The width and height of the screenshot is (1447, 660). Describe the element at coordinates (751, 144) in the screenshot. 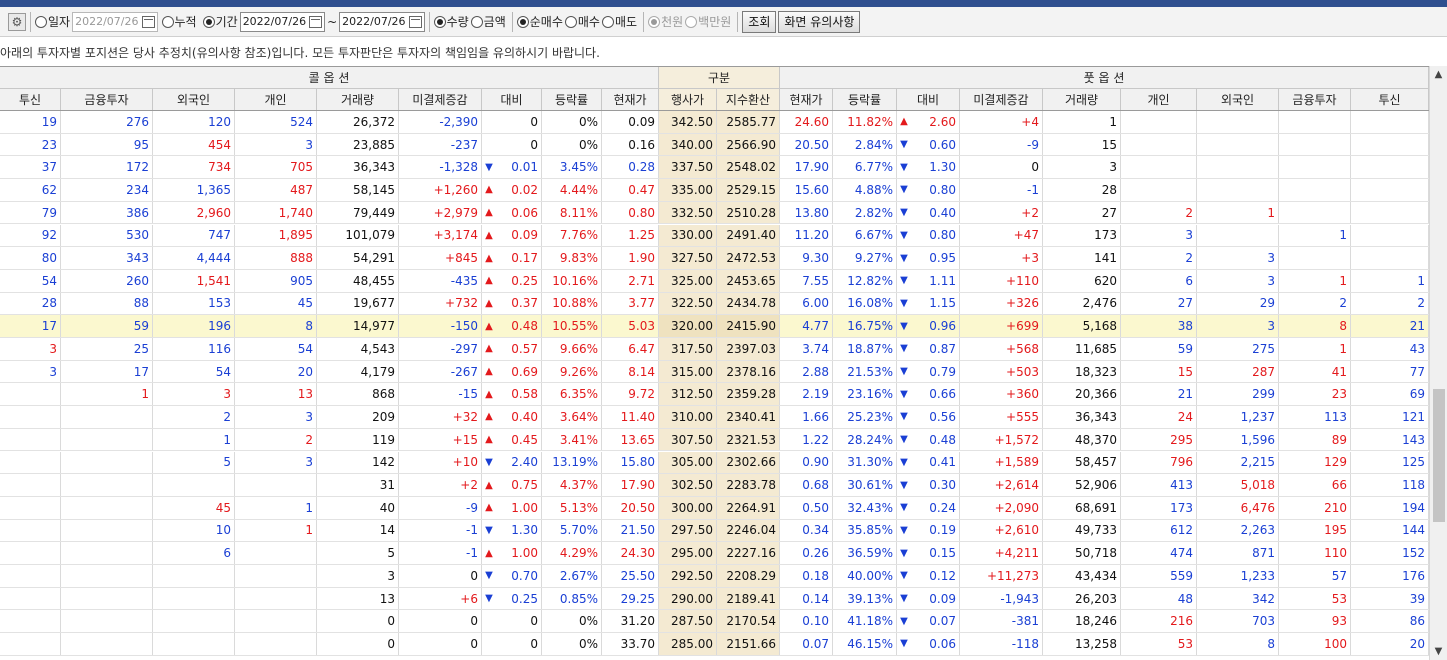

I see `cell-value: 2566.90` at that location.